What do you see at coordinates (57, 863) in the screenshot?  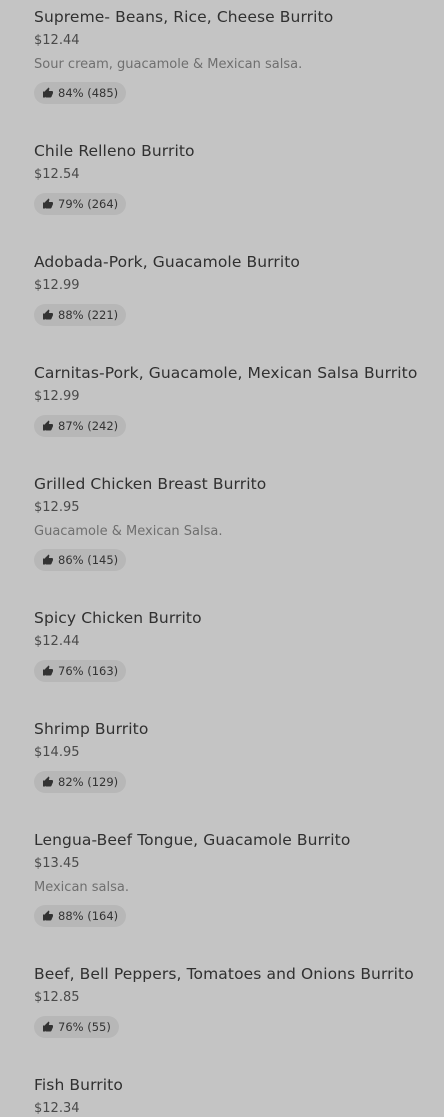 I see `menu-item-price: $13.45` at bounding box center [57, 863].